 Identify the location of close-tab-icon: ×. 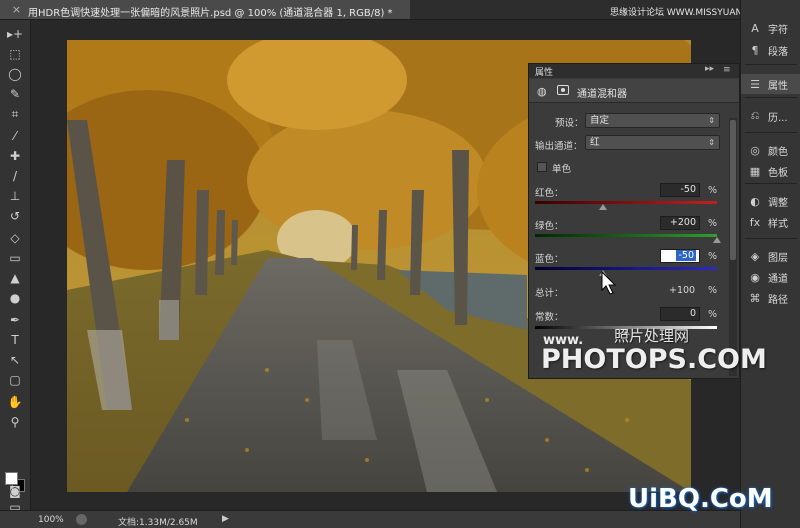
(16, 9).